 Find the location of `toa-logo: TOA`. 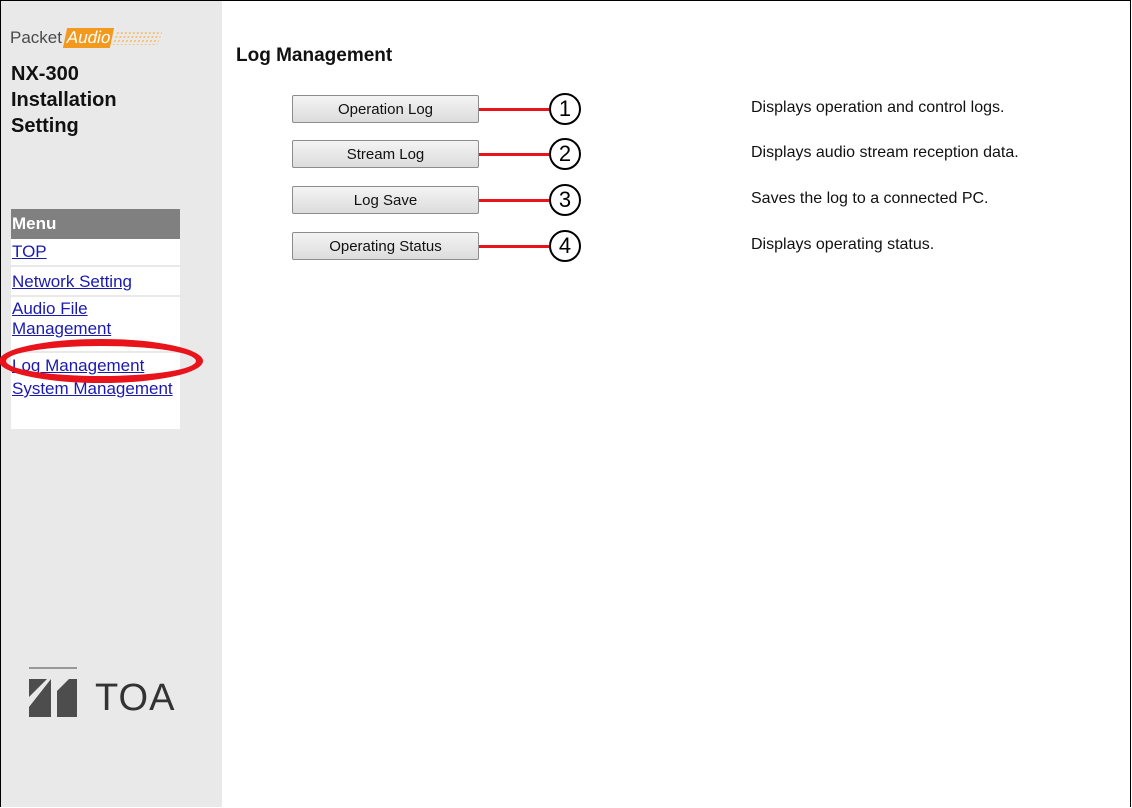

toa-logo: TOA is located at coordinates (102, 693).